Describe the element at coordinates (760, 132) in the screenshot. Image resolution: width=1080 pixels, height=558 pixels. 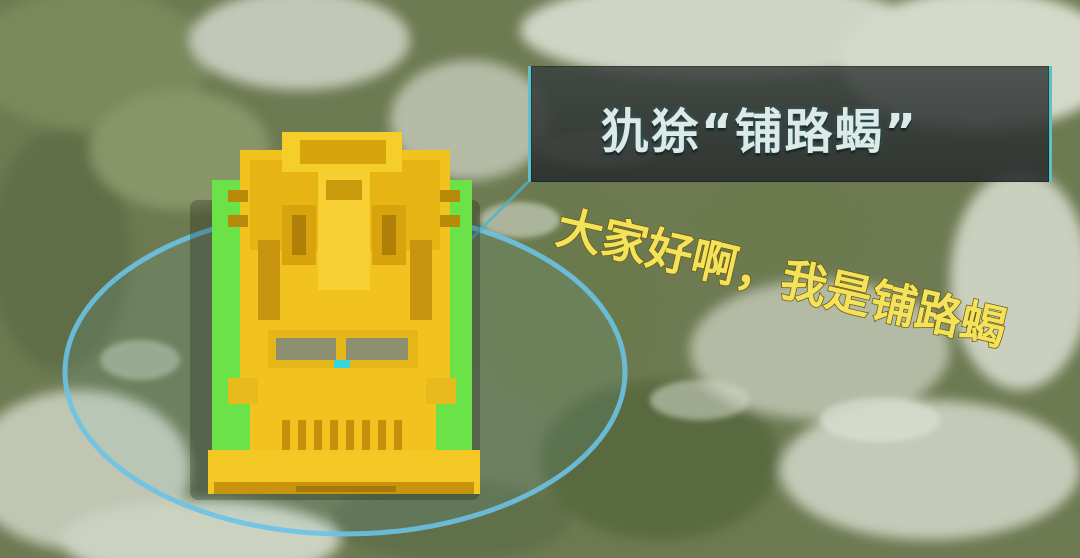
I see `unit-name-label: 犰狳“铺路蝎”` at that location.